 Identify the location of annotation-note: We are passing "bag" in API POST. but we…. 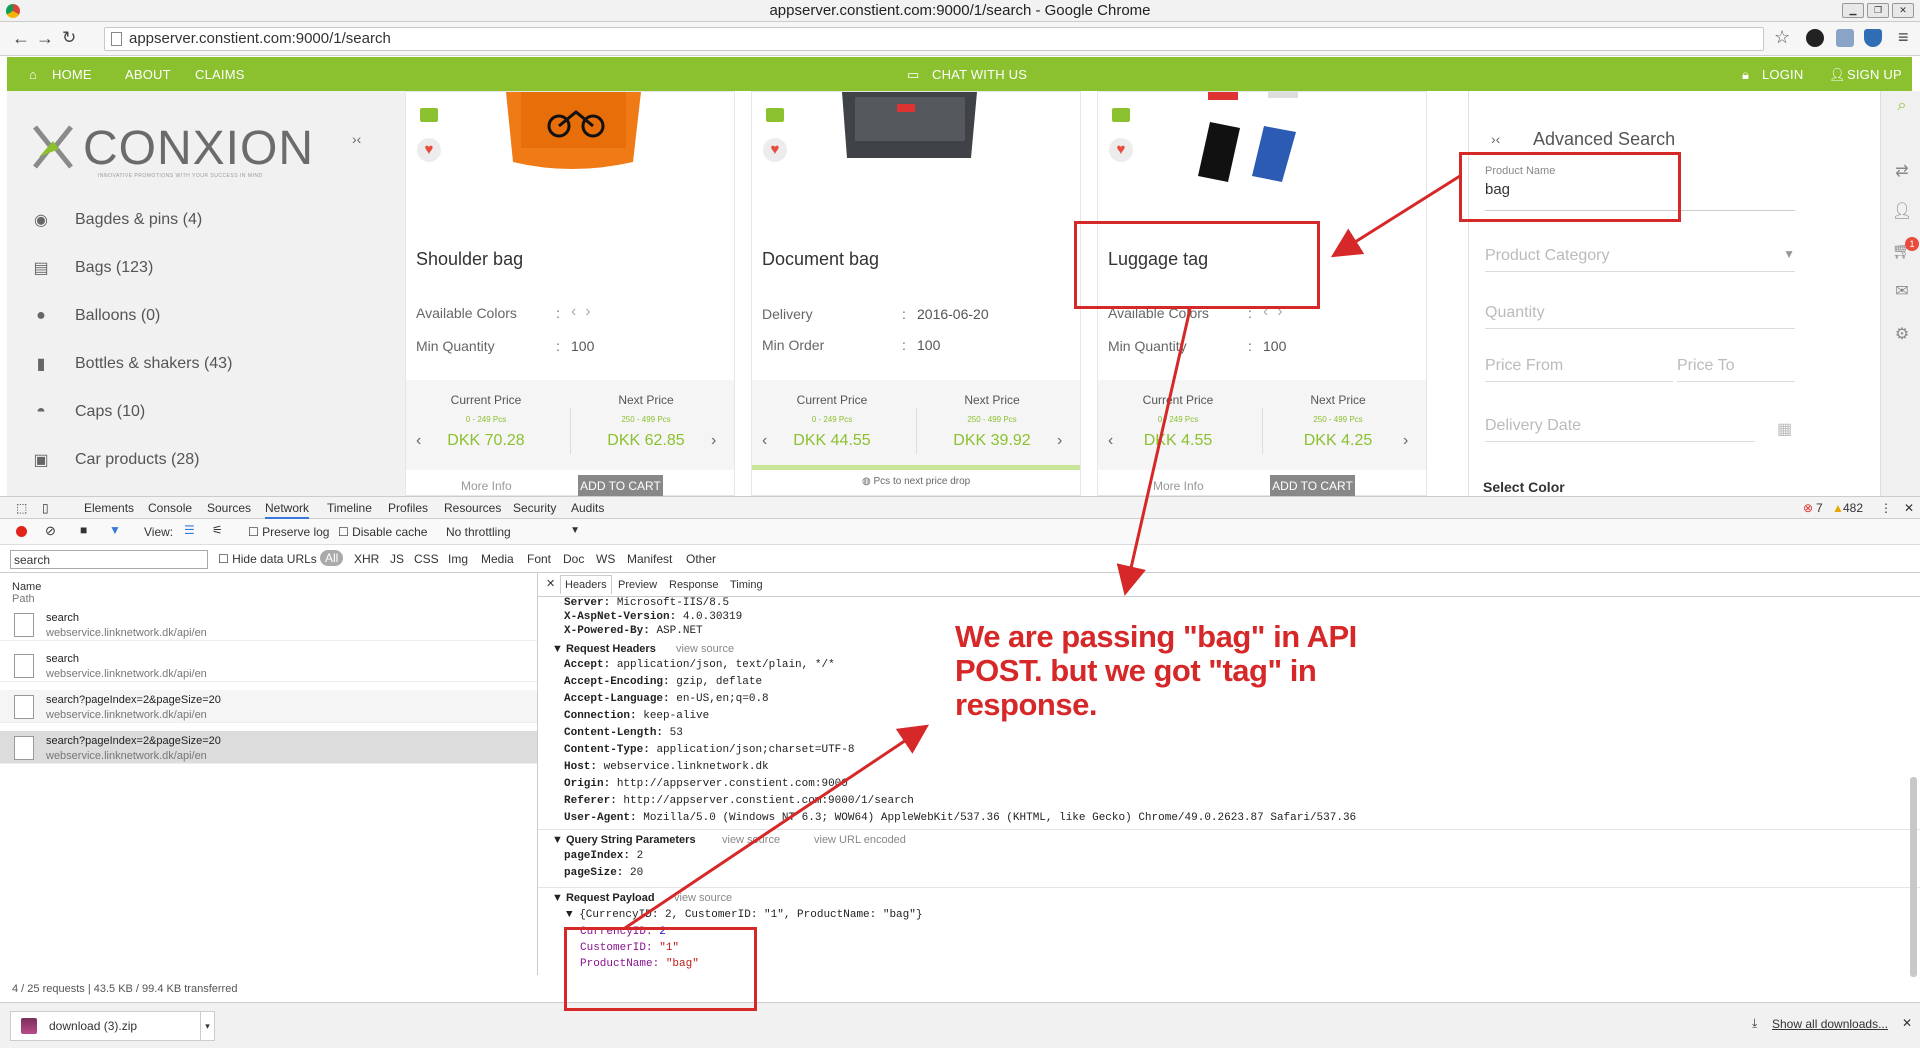
(1156, 670).